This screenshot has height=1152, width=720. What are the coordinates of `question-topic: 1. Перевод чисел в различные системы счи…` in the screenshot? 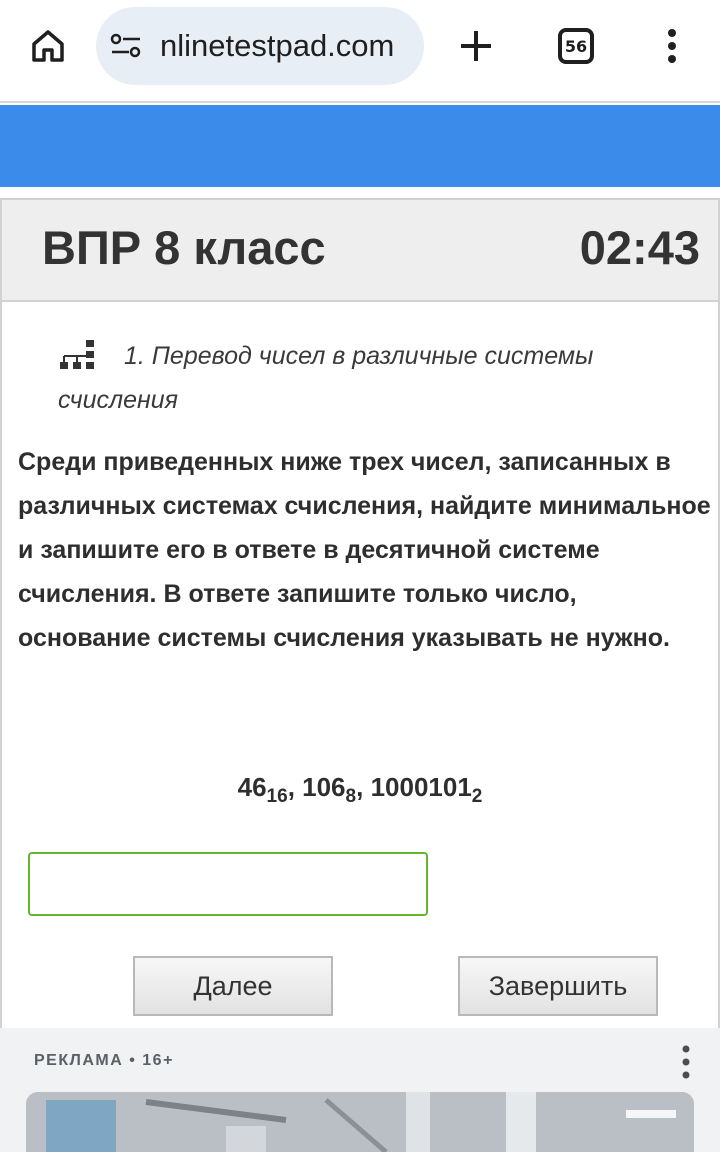 It's located at (326, 378).